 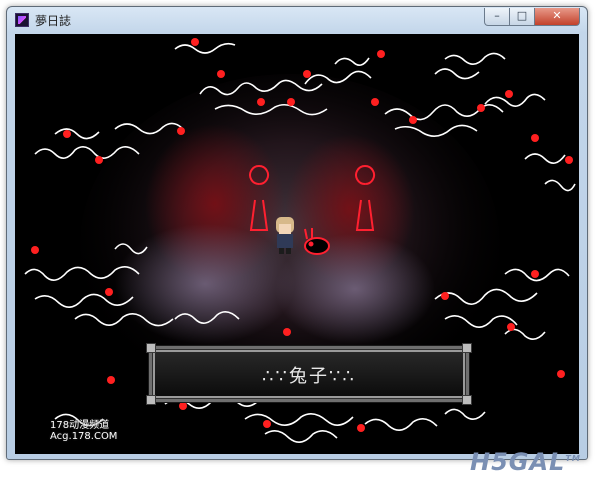 What do you see at coordinates (22, 20) in the screenshot?
I see `app-icon` at bounding box center [22, 20].